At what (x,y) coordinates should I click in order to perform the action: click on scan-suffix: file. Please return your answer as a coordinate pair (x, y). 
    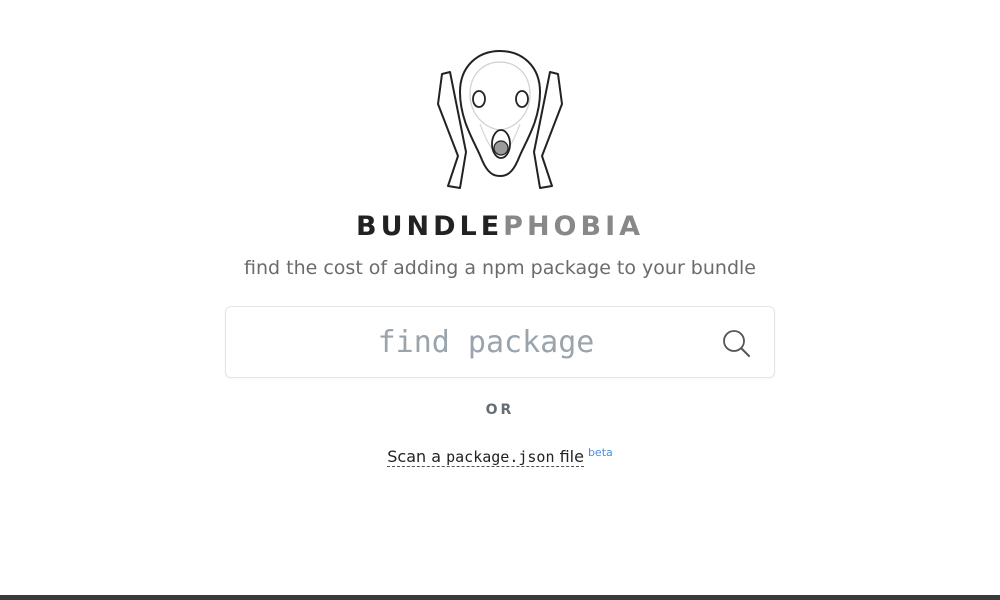
    Looking at the image, I should click on (569, 457).